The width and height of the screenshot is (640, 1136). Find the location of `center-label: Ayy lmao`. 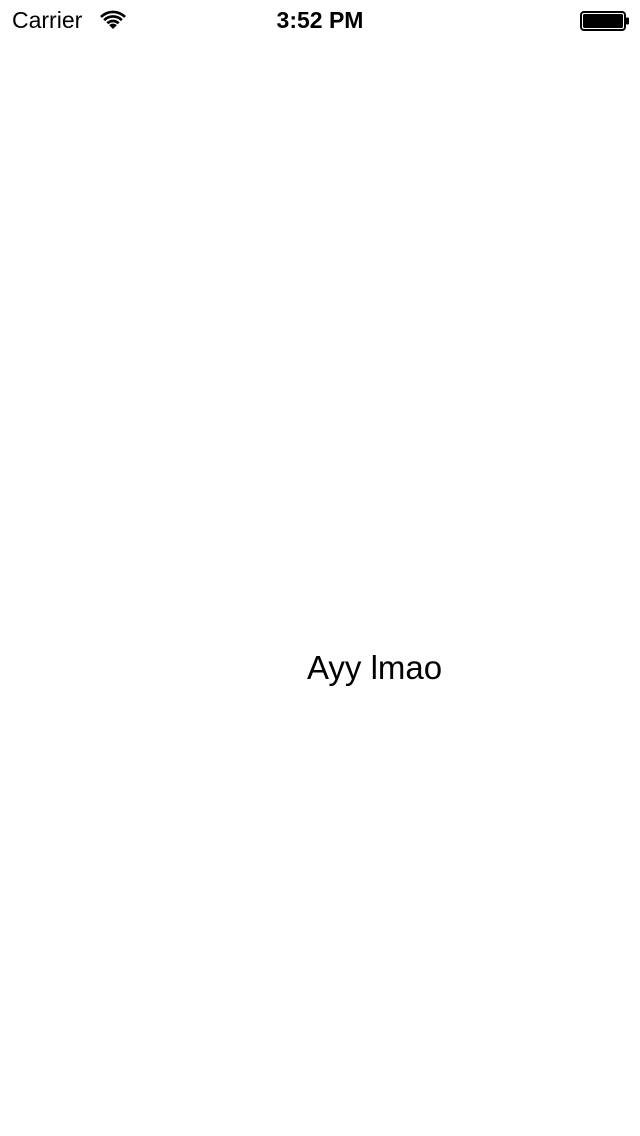

center-label: Ayy lmao is located at coordinates (375, 667).